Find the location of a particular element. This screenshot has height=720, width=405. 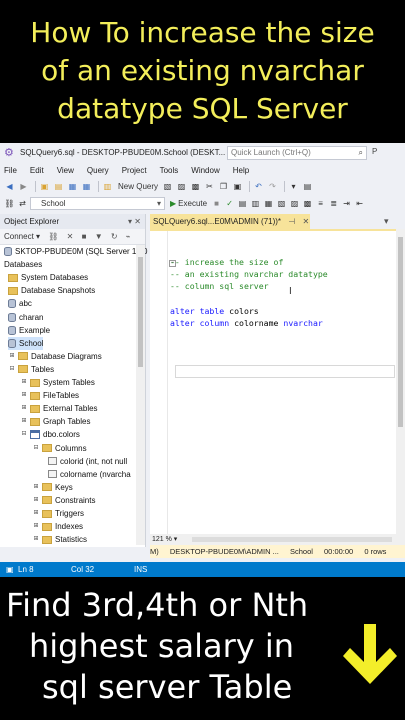

menu-project: Project is located at coordinates (134, 170).